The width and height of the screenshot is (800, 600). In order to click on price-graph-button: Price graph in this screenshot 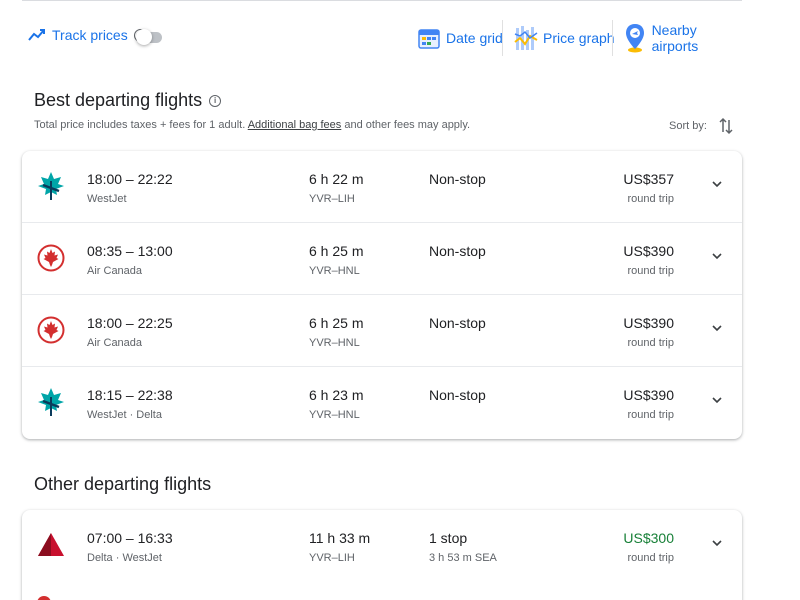, I will do `click(564, 38)`.